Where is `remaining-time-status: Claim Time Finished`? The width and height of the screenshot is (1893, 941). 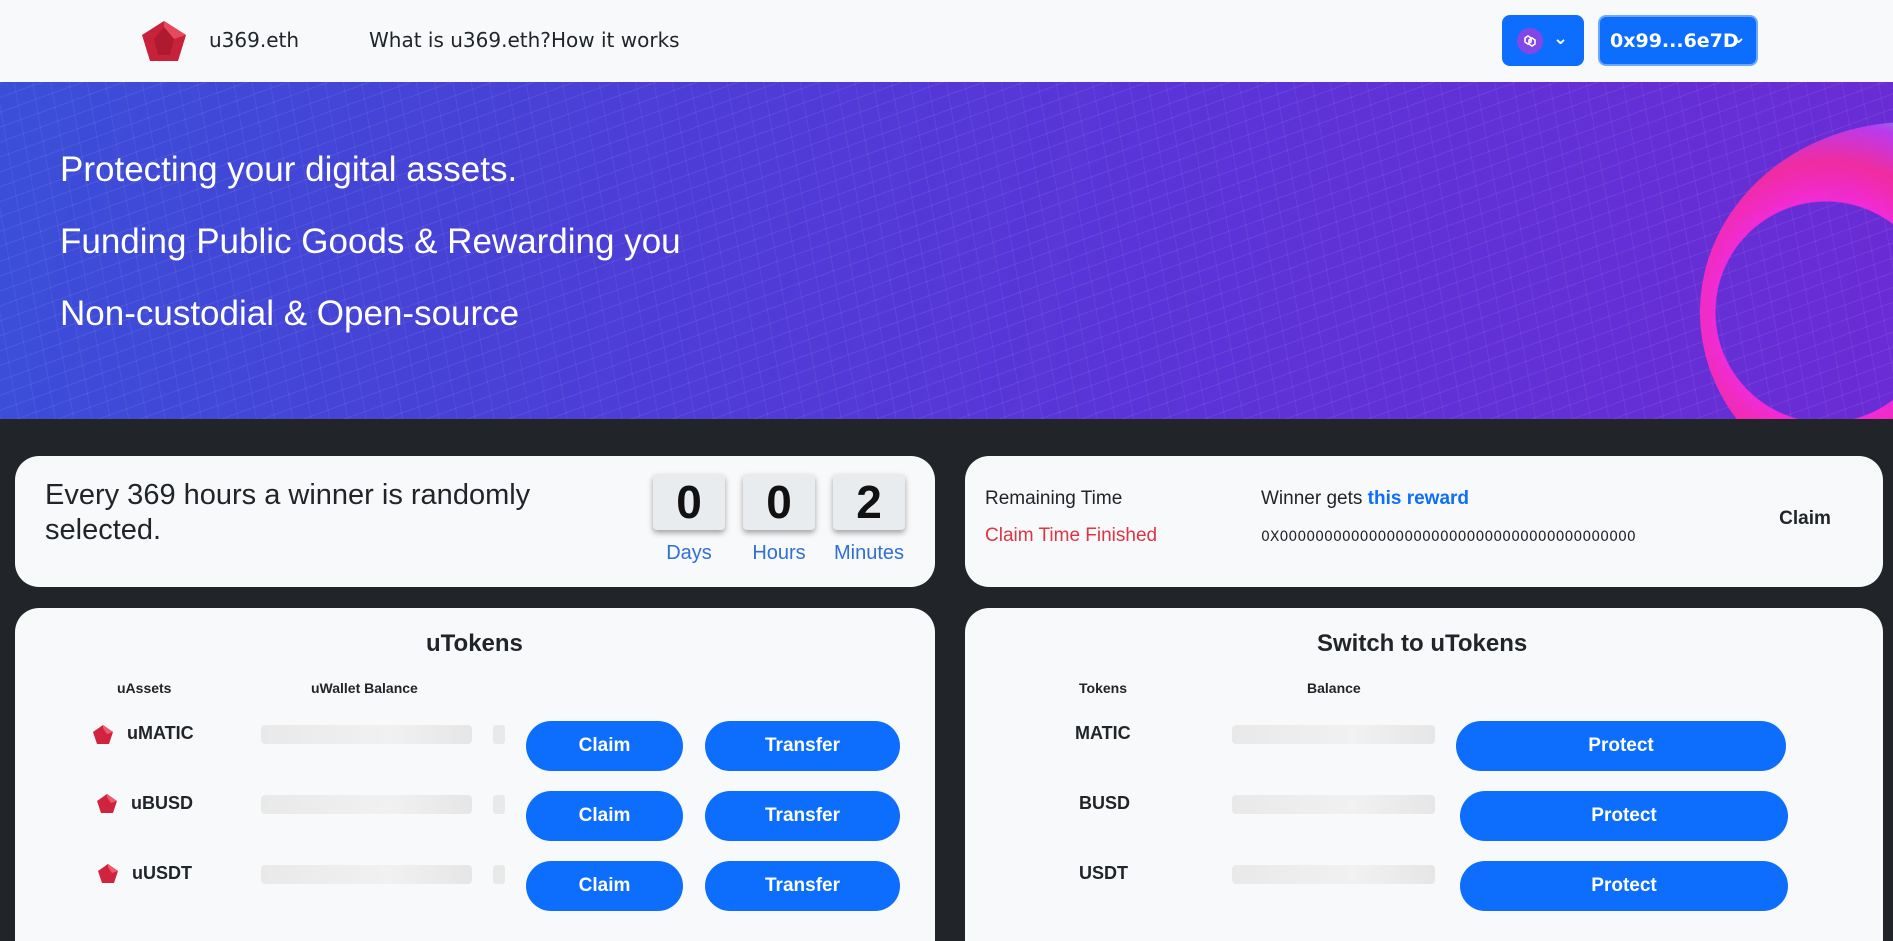 remaining-time-status: Claim Time Finished is located at coordinates (1071, 535).